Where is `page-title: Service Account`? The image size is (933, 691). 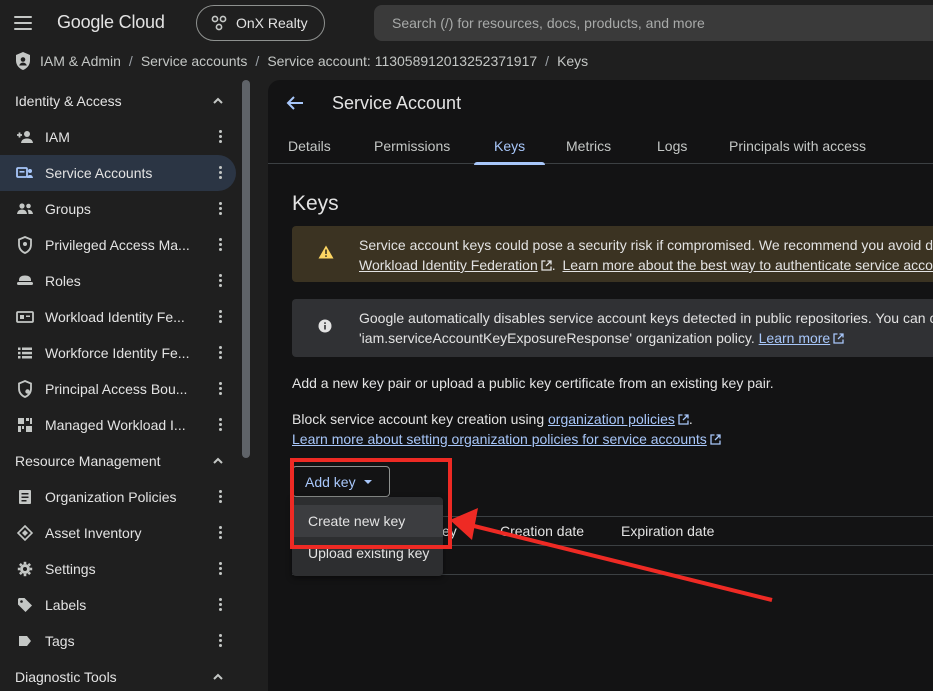 page-title: Service Account is located at coordinates (397, 102).